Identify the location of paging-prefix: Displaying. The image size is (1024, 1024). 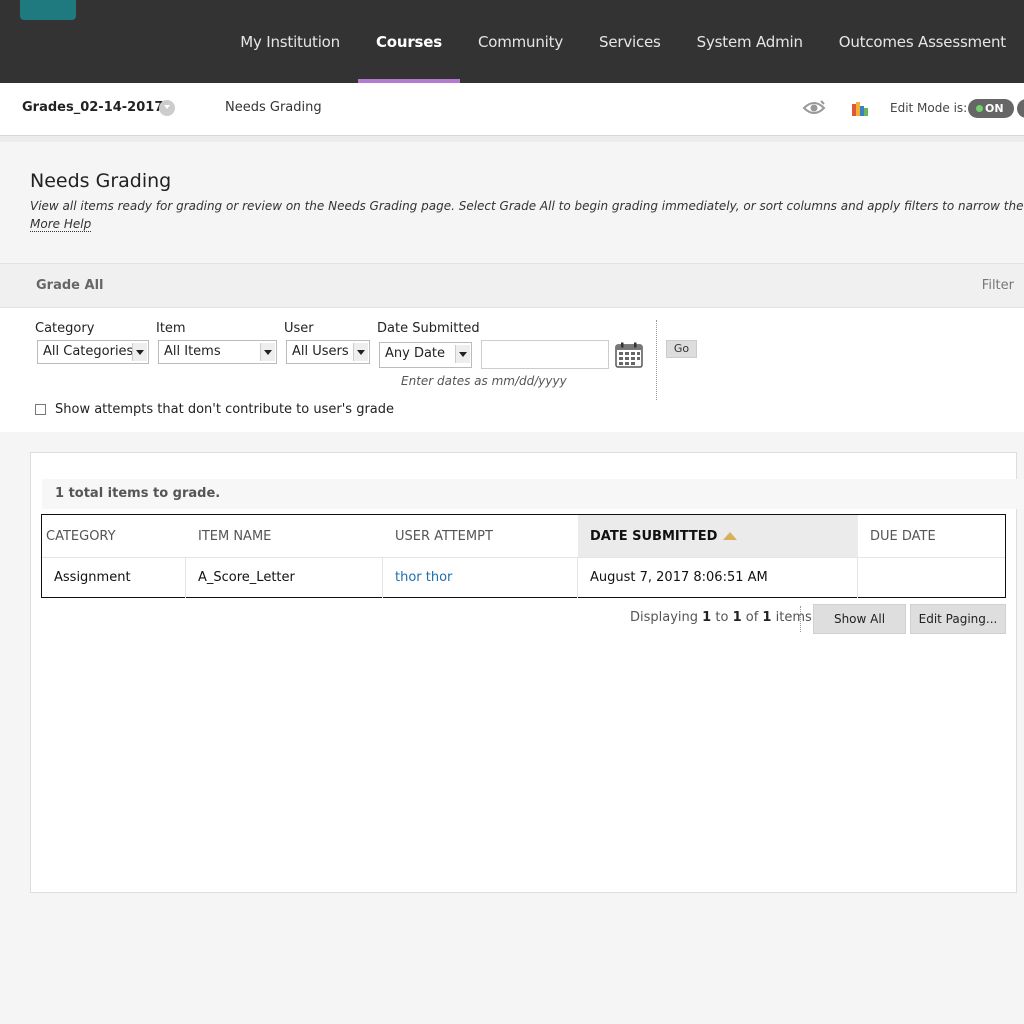
(664, 617).